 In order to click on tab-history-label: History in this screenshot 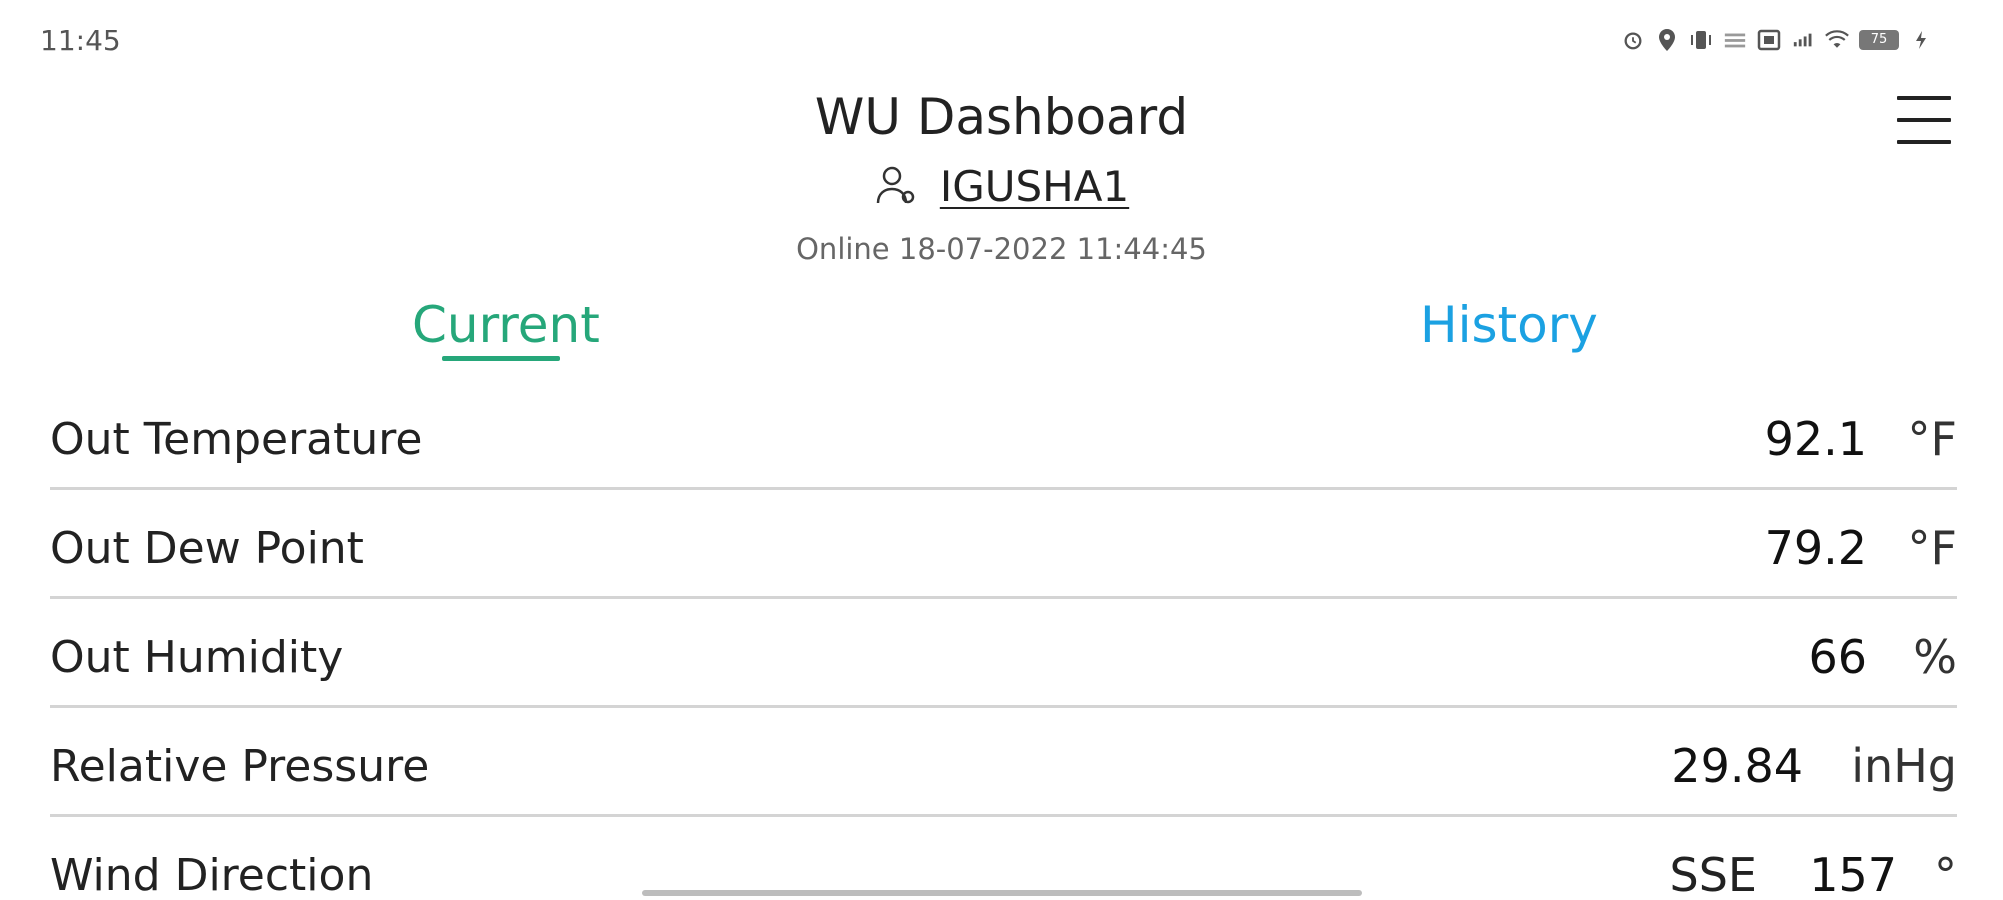, I will do `click(1509, 325)`.